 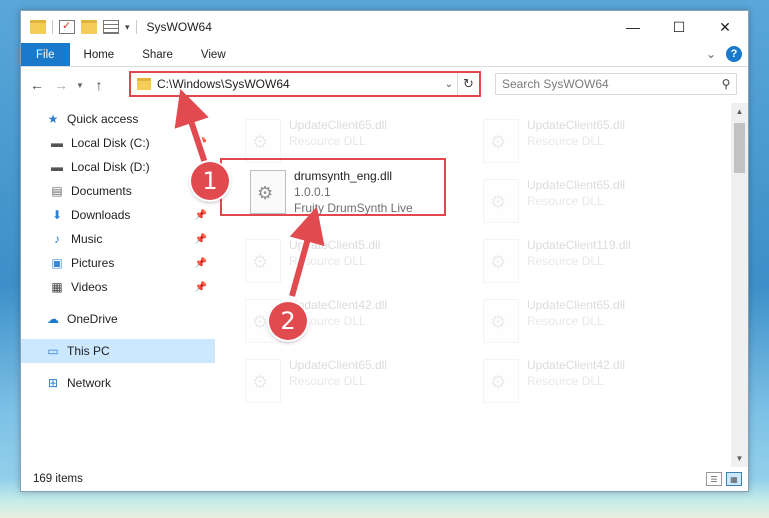 I want to click on maximize-button: ☐, so click(x=679, y=27).